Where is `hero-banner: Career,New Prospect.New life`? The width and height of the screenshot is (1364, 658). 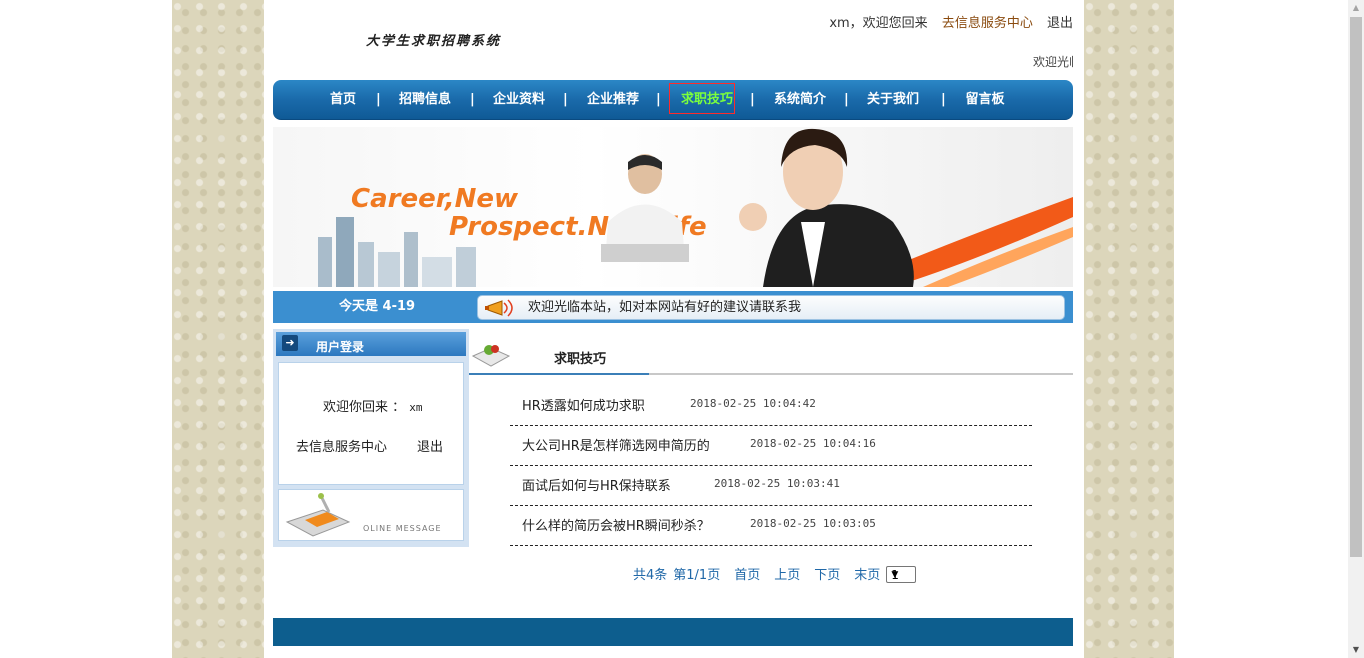
hero-banner: Career,New Prospect.New life is located at coordinates (673, 207).